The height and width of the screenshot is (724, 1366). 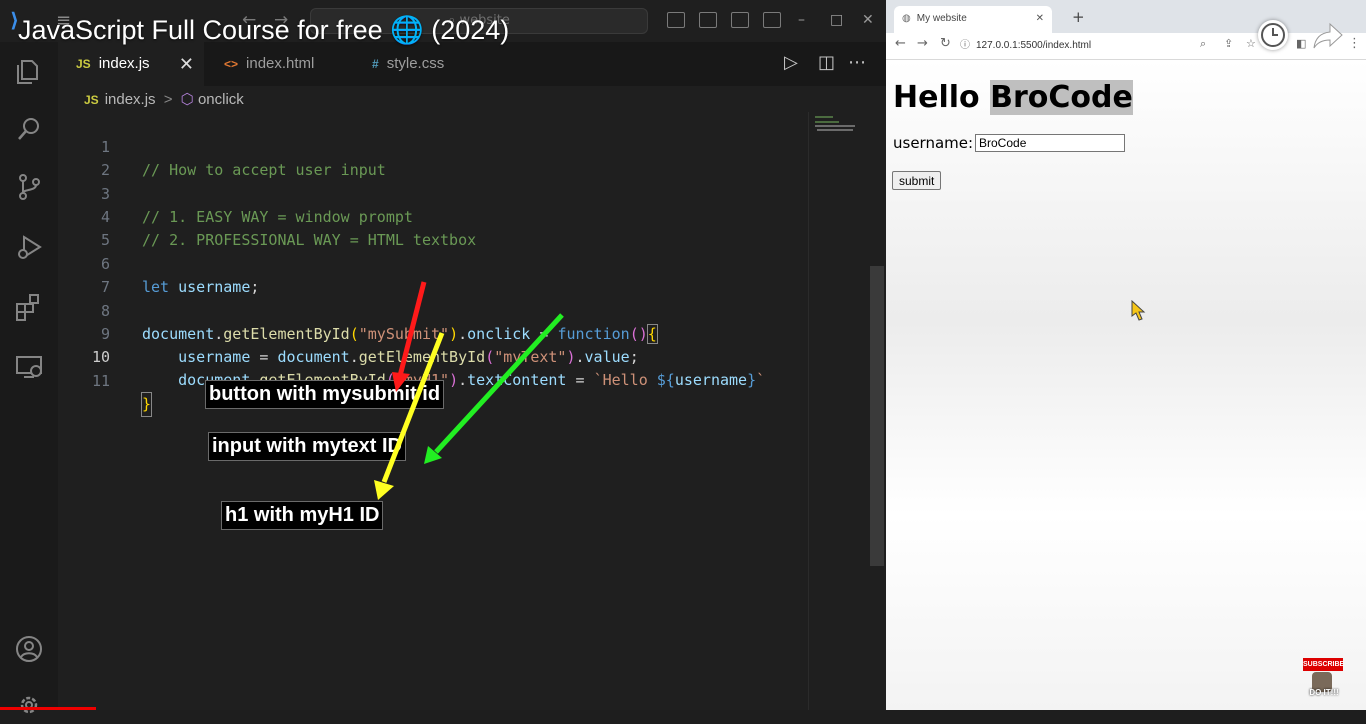 What do you see at coordinates (231, 64) in the screenshot?
I see `html-file-icon: <>` at bounding box center [231, 64].